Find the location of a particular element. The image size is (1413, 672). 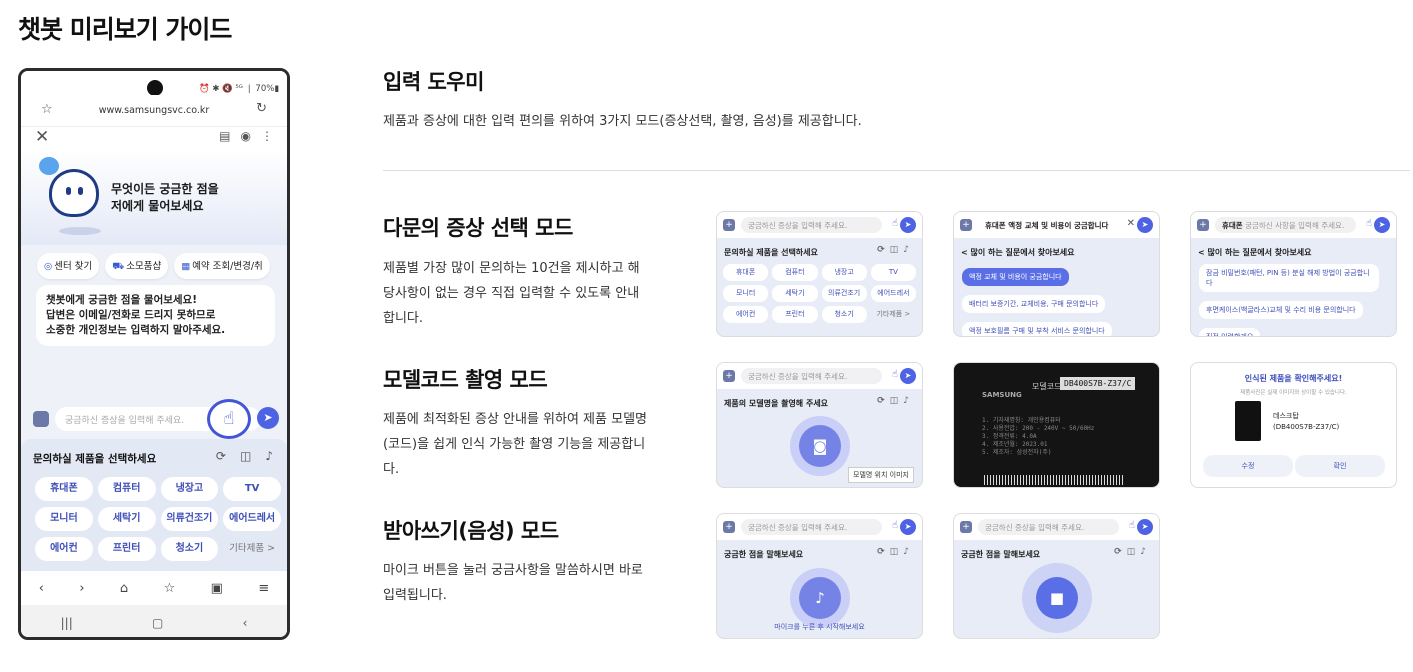

more-icon: ⋮ is located at coordinates (267, 136).